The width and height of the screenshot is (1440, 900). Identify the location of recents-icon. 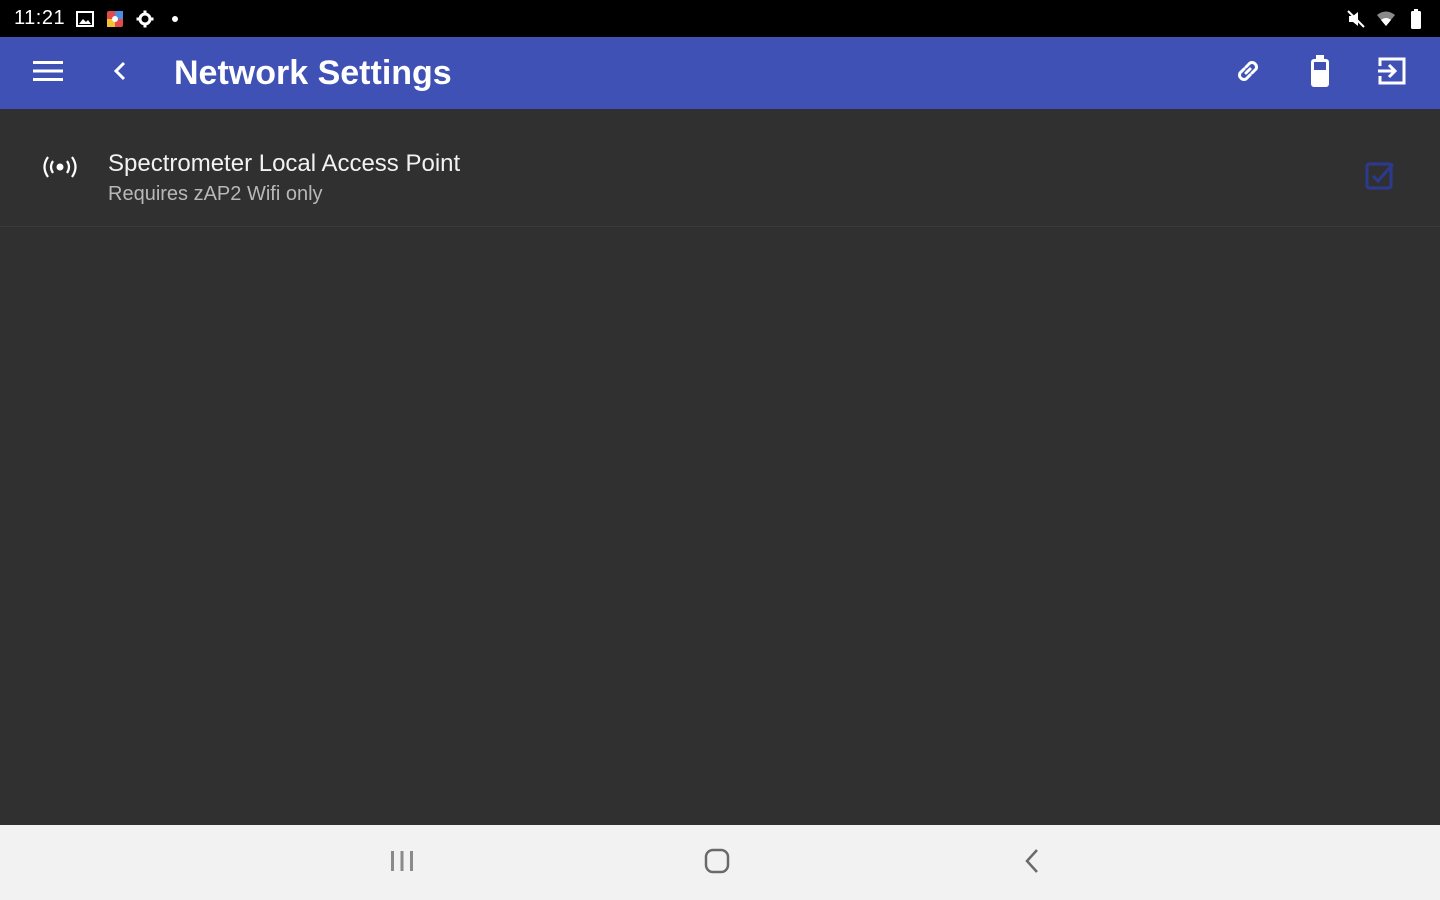
(402, 863).